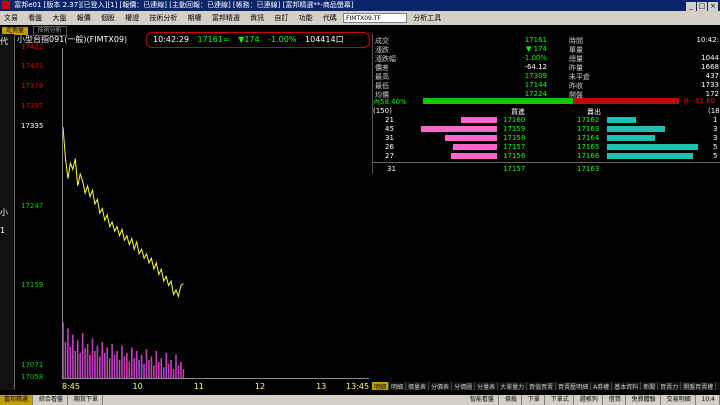 The image size is (720, 405). I want to click on menu-item-market: 大盤, so click(59, 18).